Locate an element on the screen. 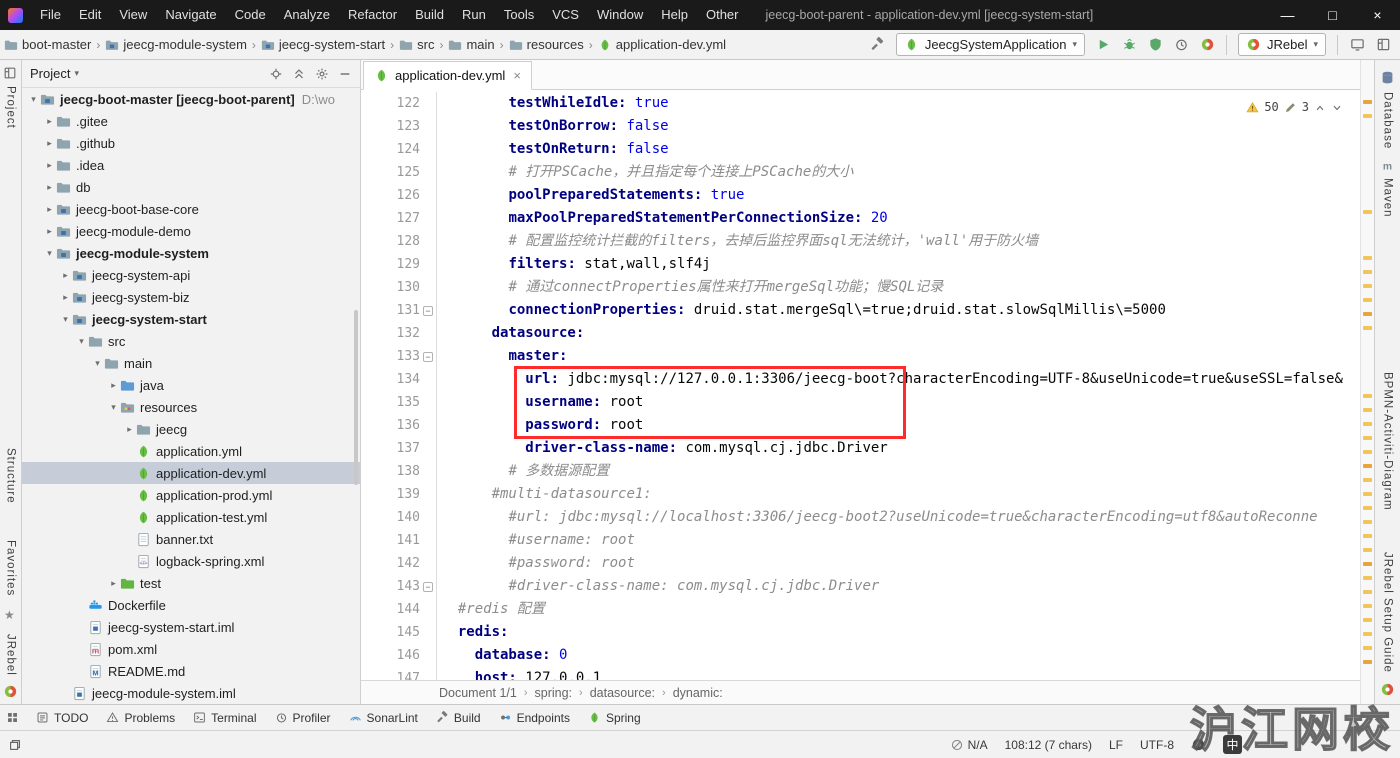 This screenshot has height=758, width=1400. stripe-maven: Maven is located at coordinates (1388, 198).